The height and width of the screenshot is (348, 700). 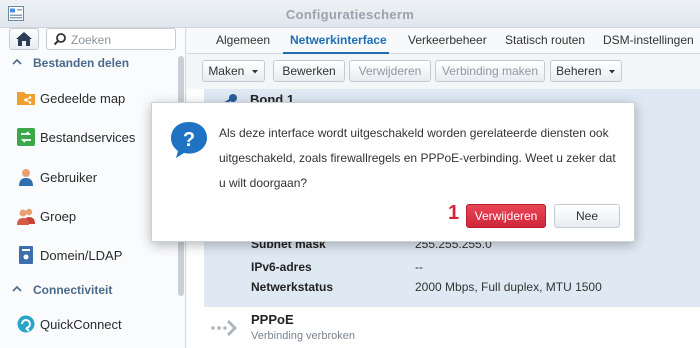 What do you see at coordinates (81, 324) in the screenshot?
I see `sidebar-item-label: QuickConnect` at bounding box center [81, 324].